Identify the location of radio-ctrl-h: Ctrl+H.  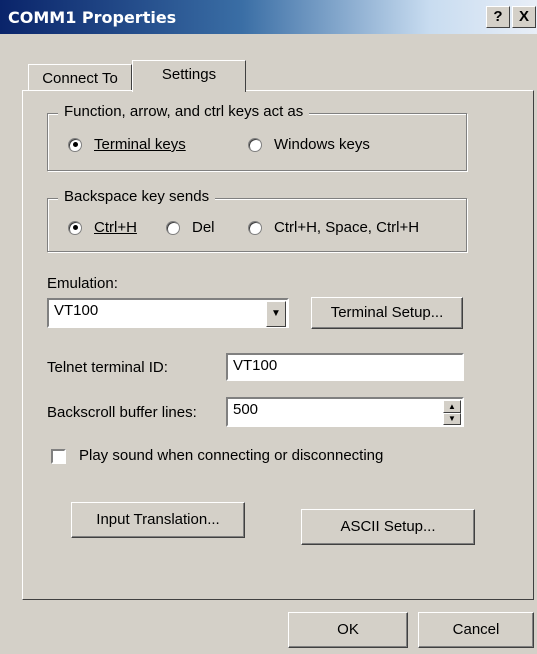
(102, 227).